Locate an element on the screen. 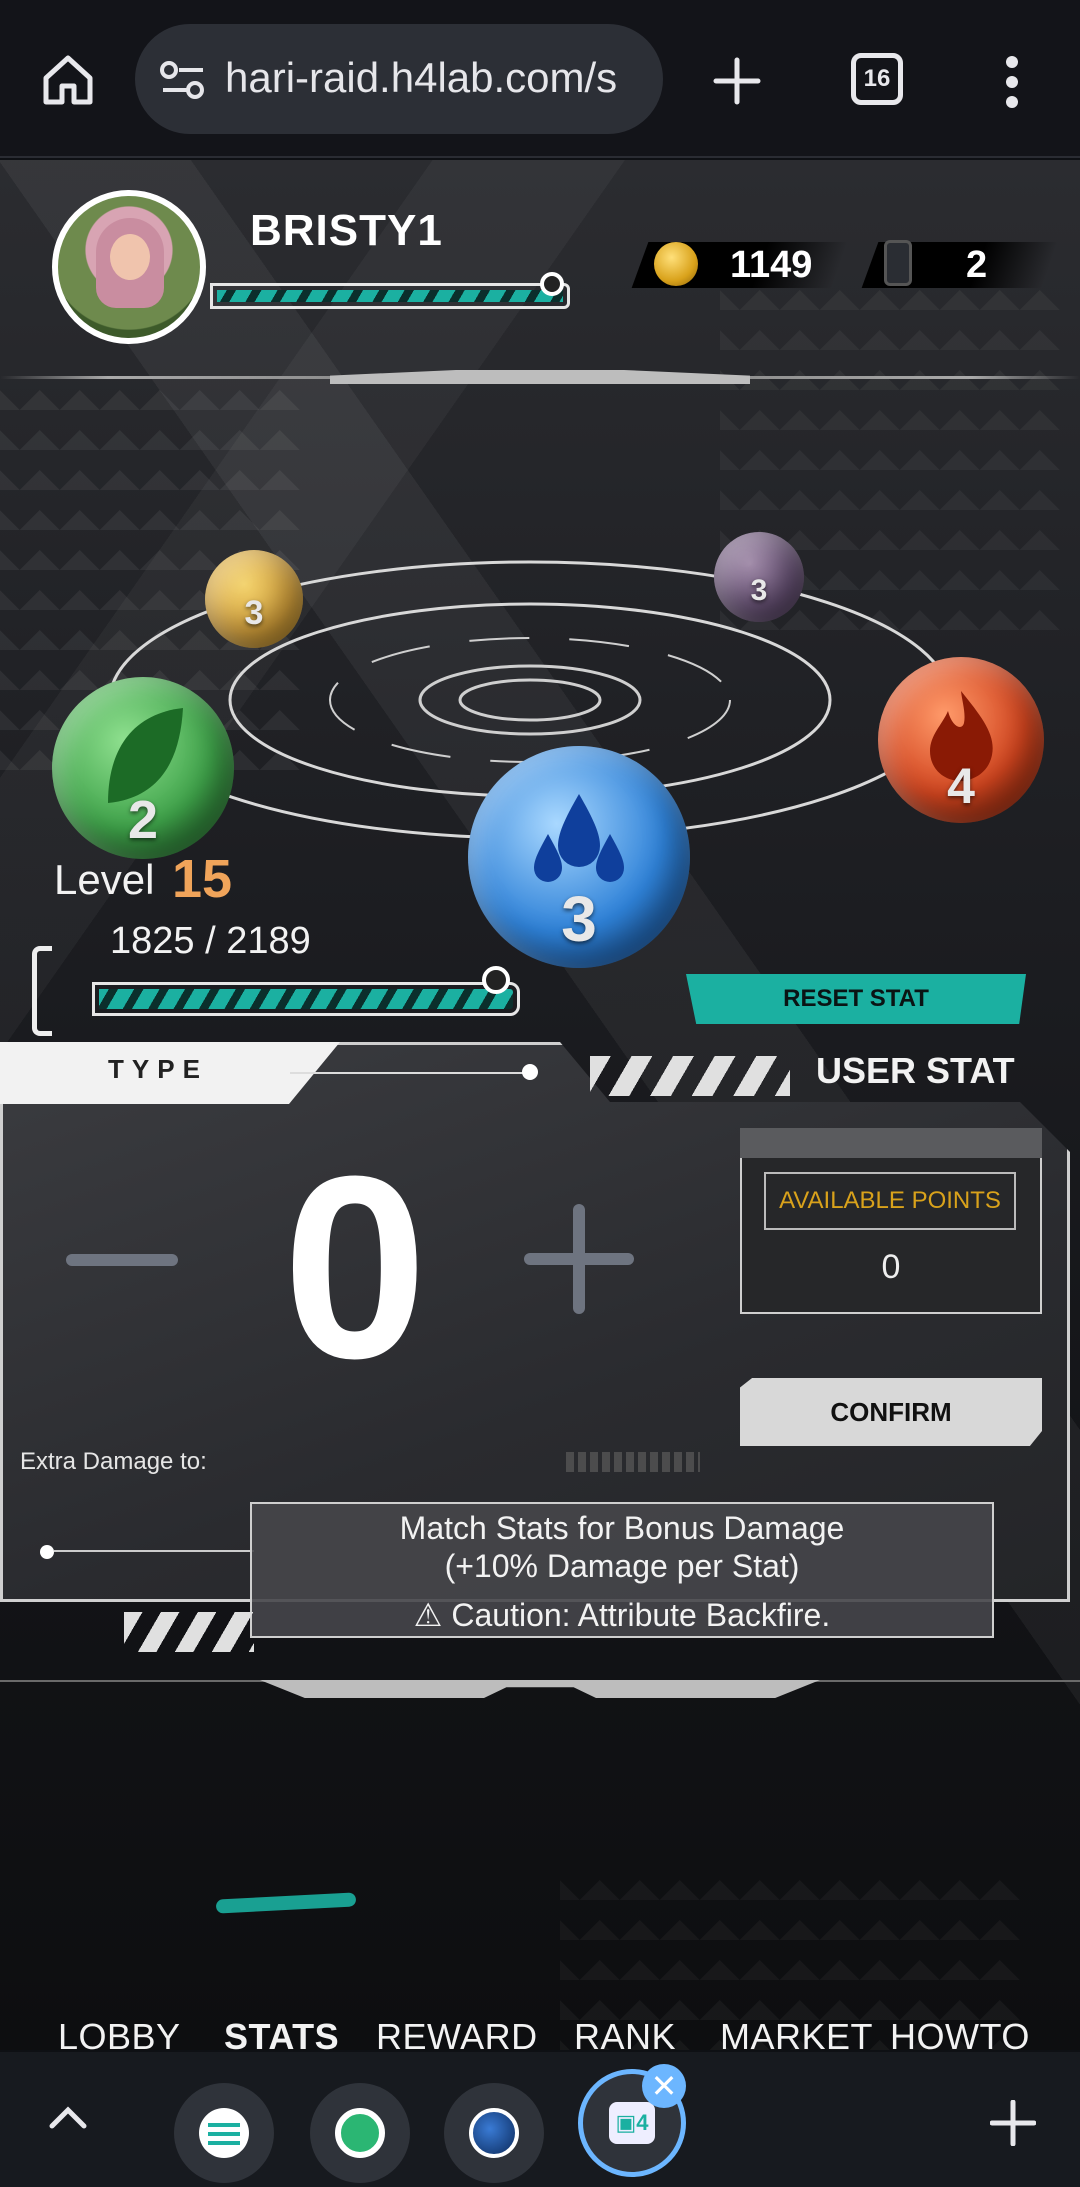  available-points-value: 0 is located at coordinates (891, 1267).